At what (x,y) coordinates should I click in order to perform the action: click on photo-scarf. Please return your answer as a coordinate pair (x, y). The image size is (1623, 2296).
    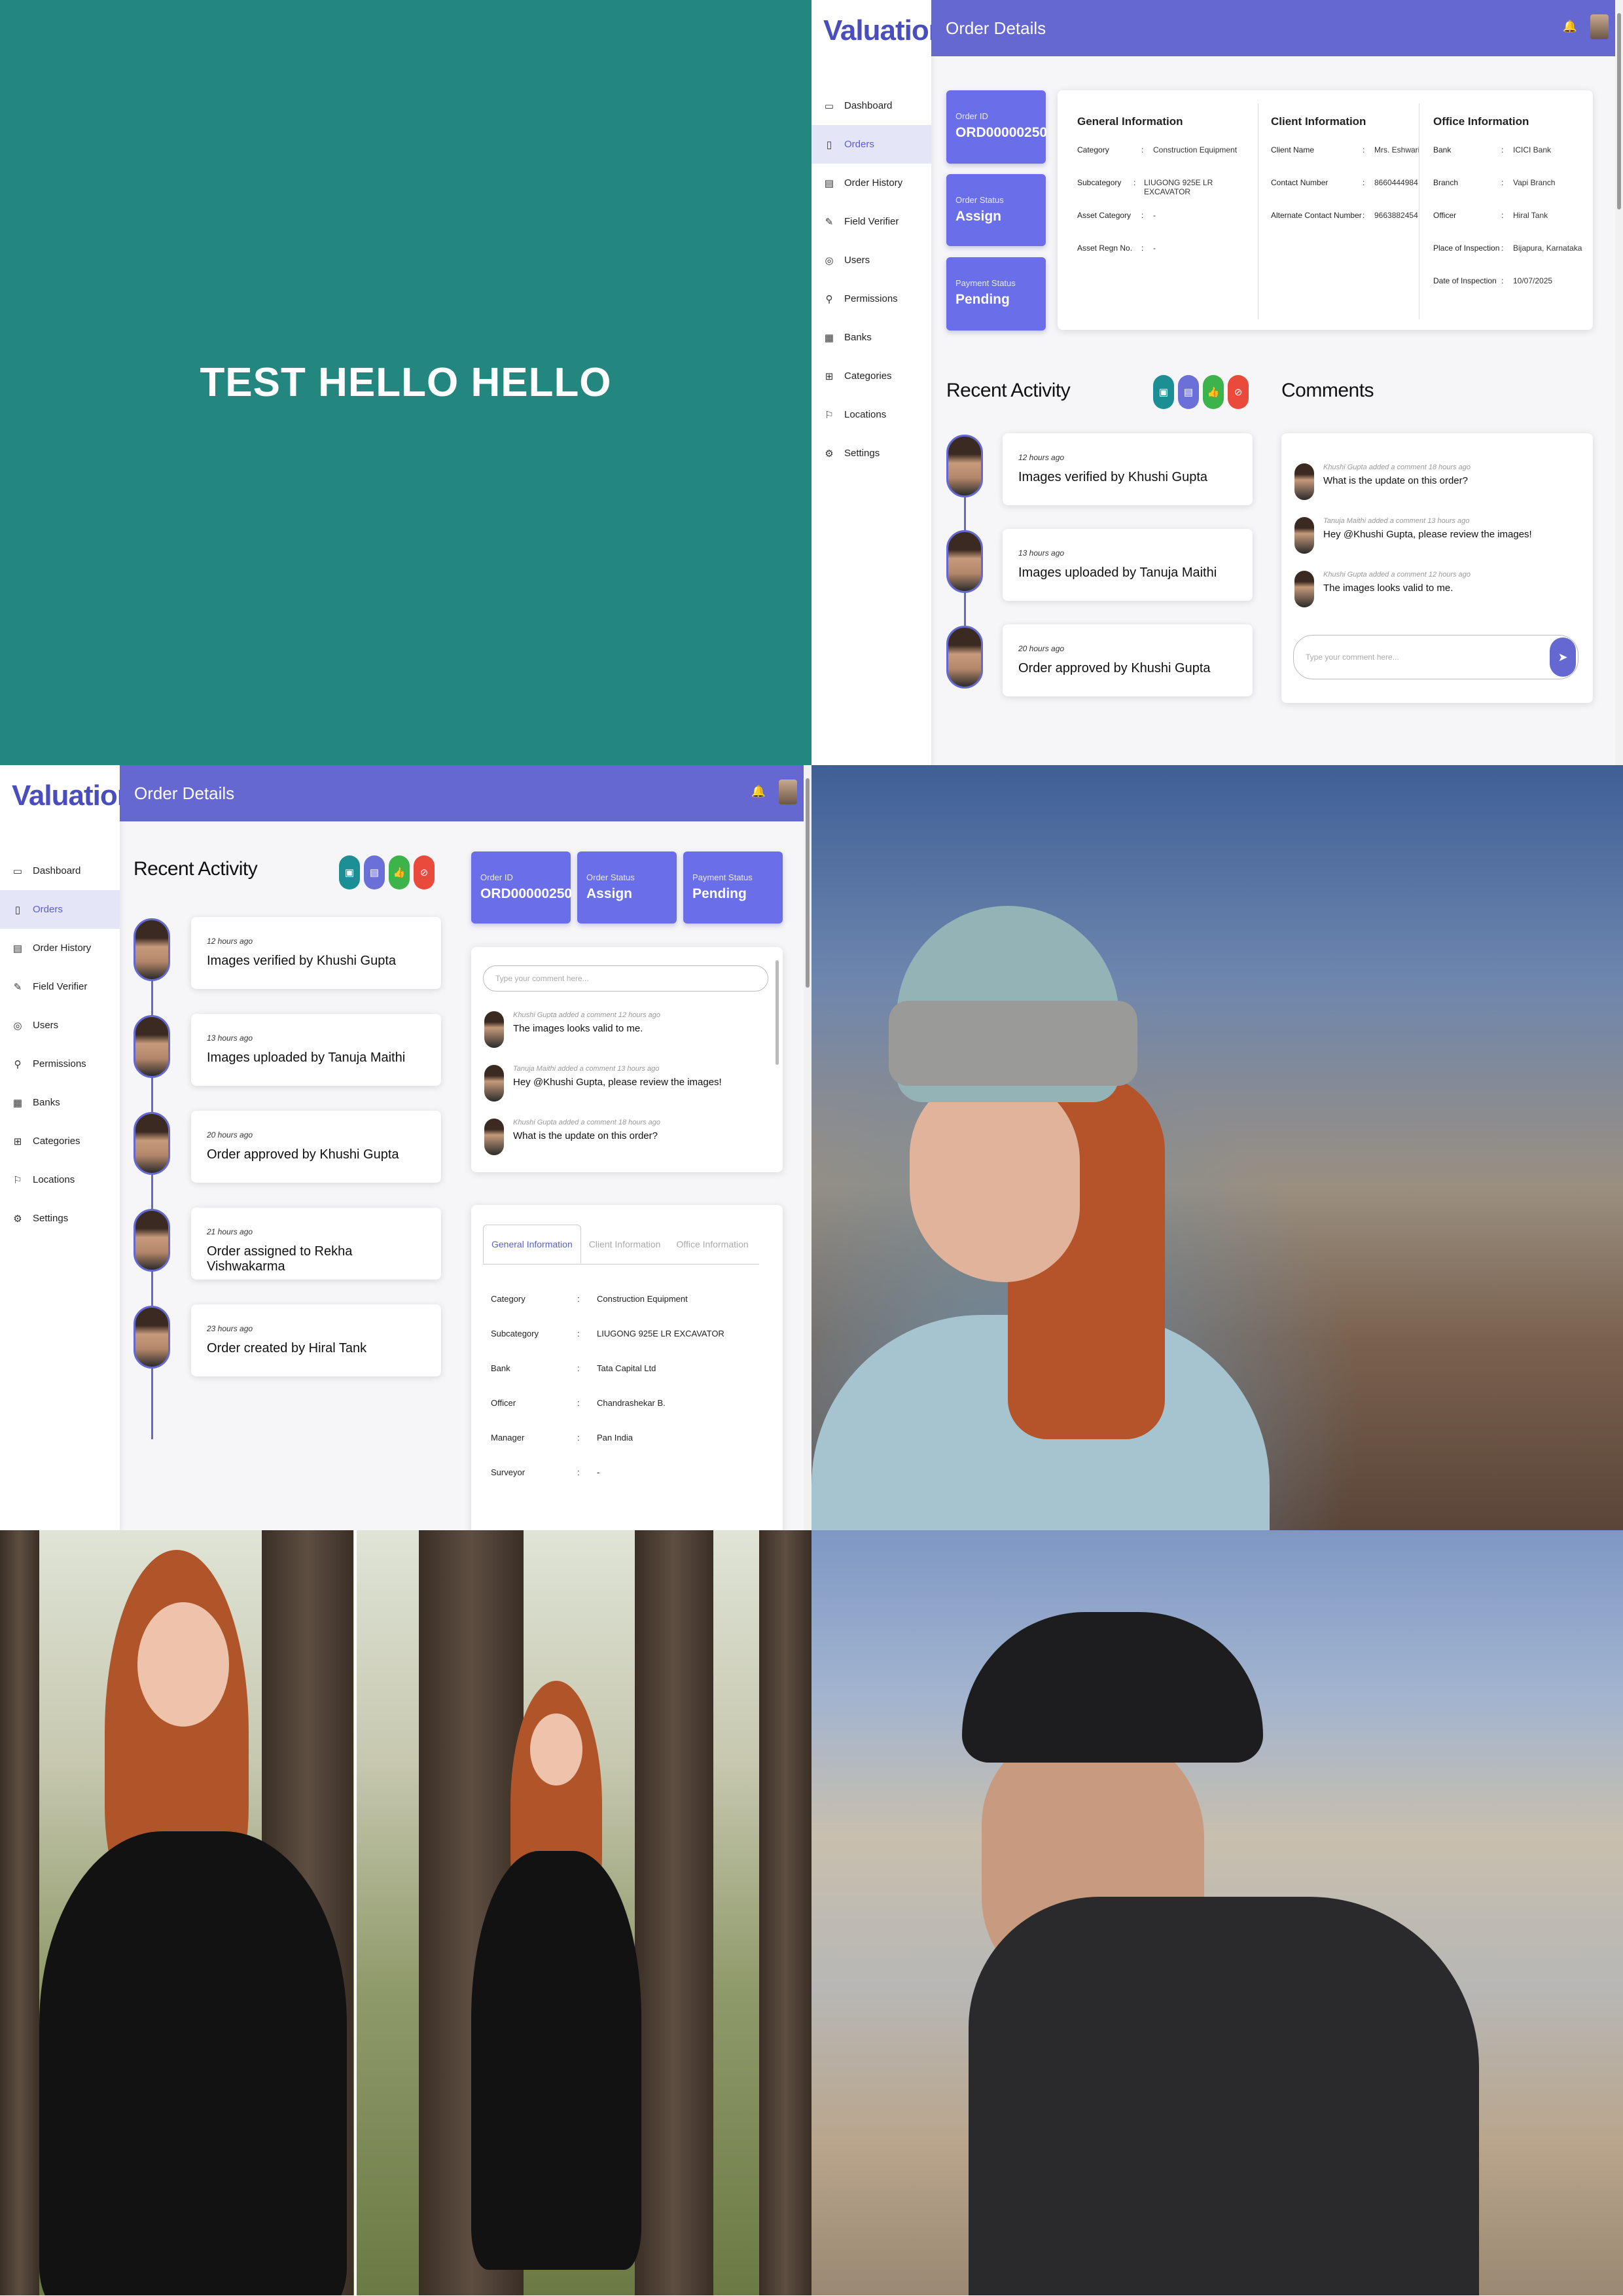
    Looking at the image, I should click on (1224, 2096).